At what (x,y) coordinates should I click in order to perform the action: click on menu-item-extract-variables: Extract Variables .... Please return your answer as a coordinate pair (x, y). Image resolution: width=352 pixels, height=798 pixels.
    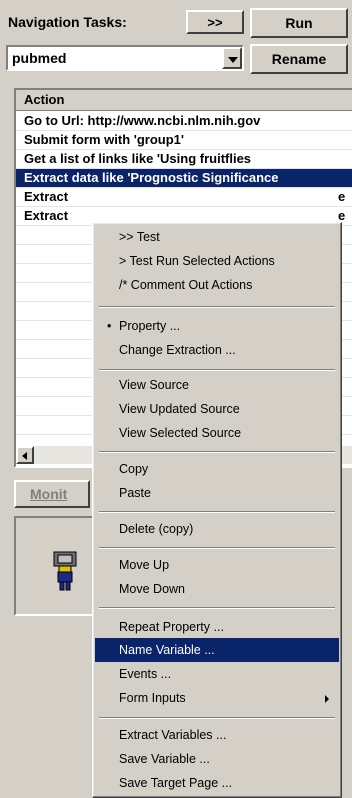
    Looking at the image, I should click on (217, 735).